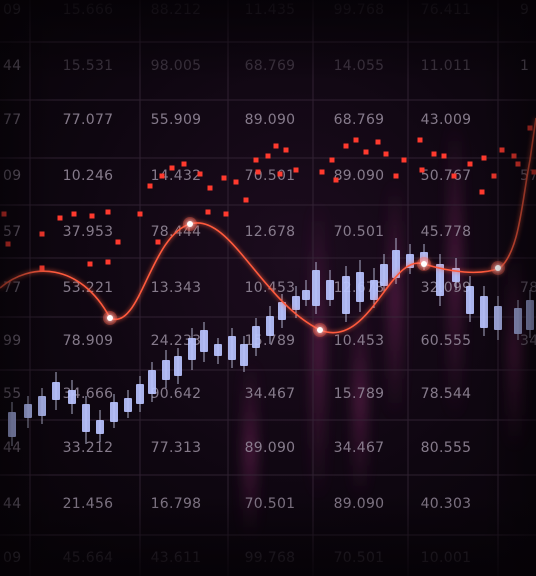  I want to click on grid-number: 43.009, so click(446, 120).